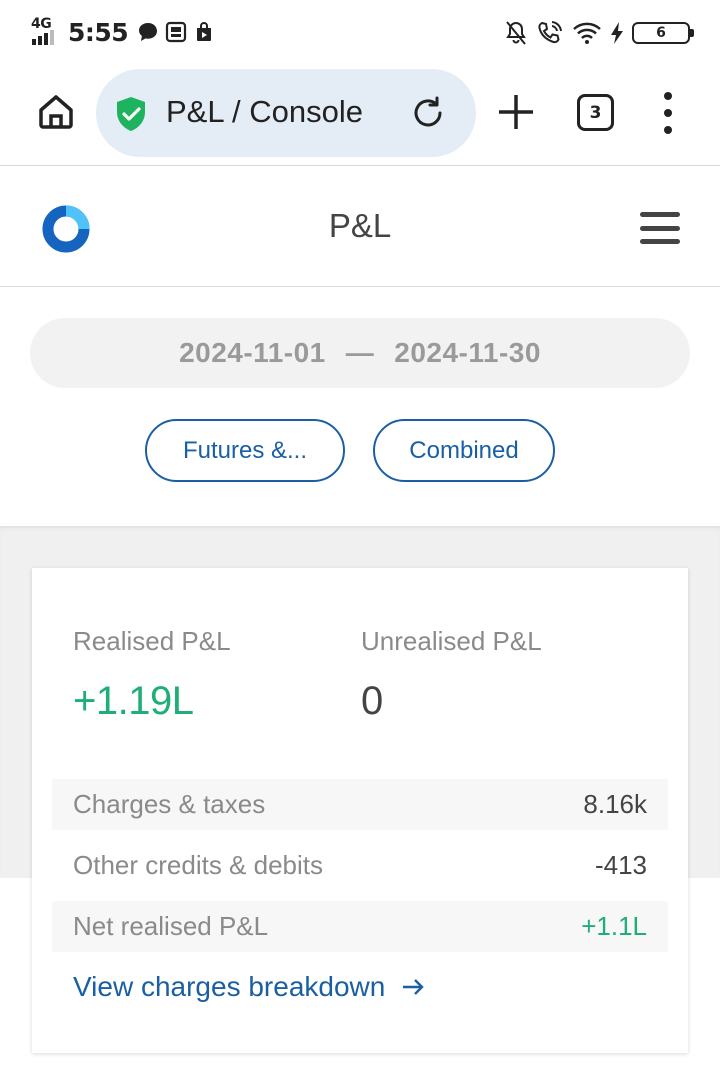 Image resolution: width=720 pixels, height=1066 pixels. I want to click on view-charges-breakdown-link: View charges breakdown, so click(249, 987).